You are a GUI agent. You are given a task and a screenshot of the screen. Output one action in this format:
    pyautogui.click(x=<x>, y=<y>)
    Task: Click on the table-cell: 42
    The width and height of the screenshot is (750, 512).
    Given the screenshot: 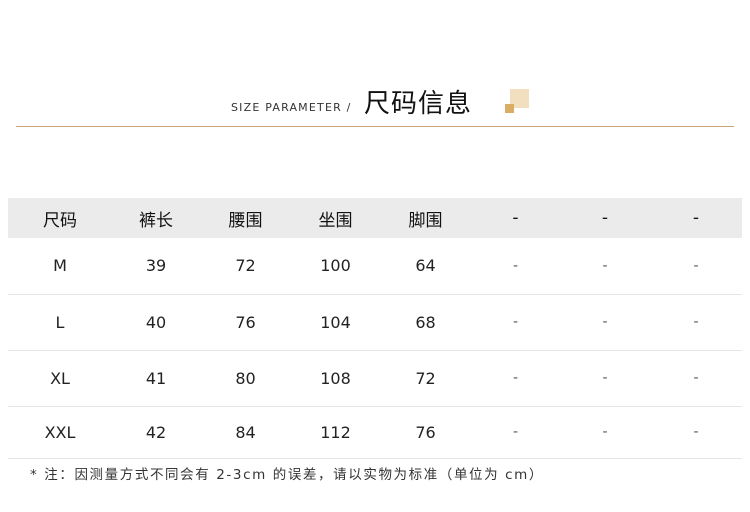 What is the action you would take?
    pyautogui.click(x=156, y=432)
    